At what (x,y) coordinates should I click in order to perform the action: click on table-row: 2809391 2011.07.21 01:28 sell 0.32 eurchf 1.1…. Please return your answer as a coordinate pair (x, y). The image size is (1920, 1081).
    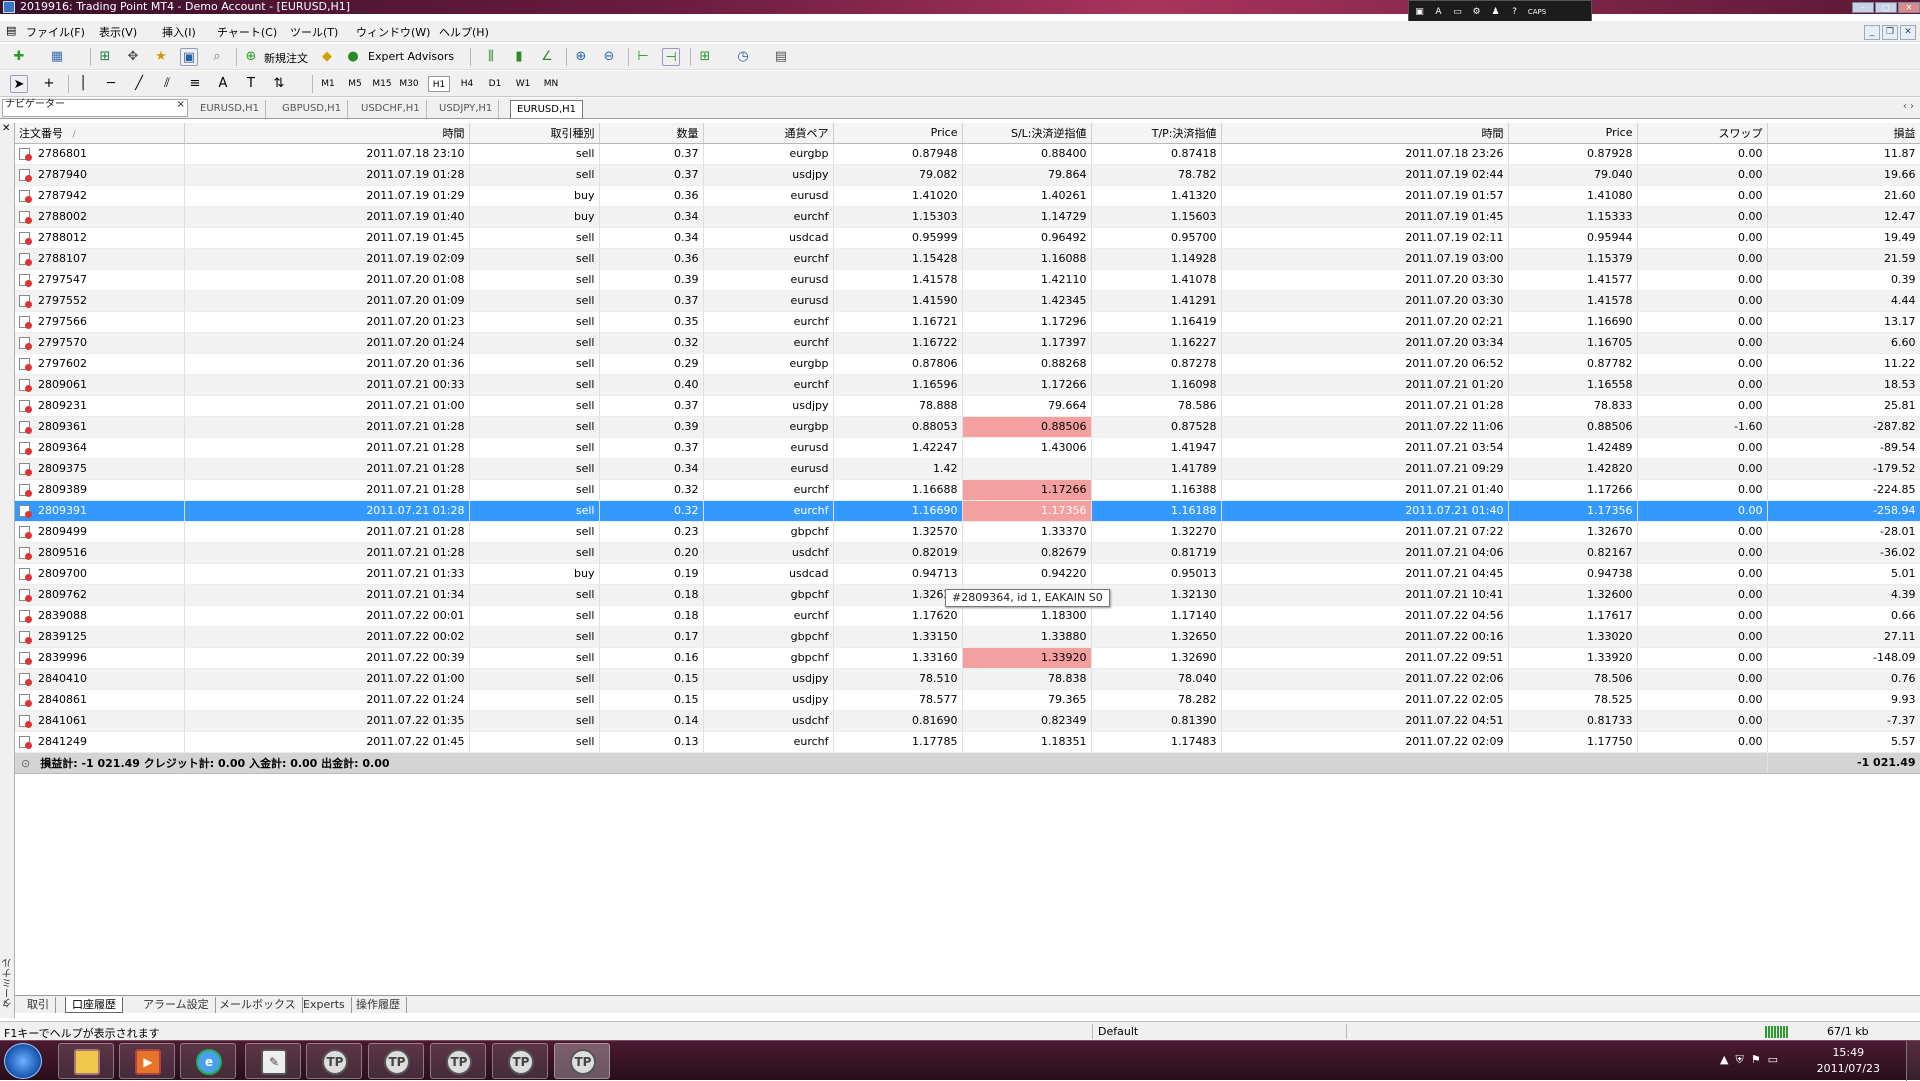
    Looking at the image, I should click on (967, 511).